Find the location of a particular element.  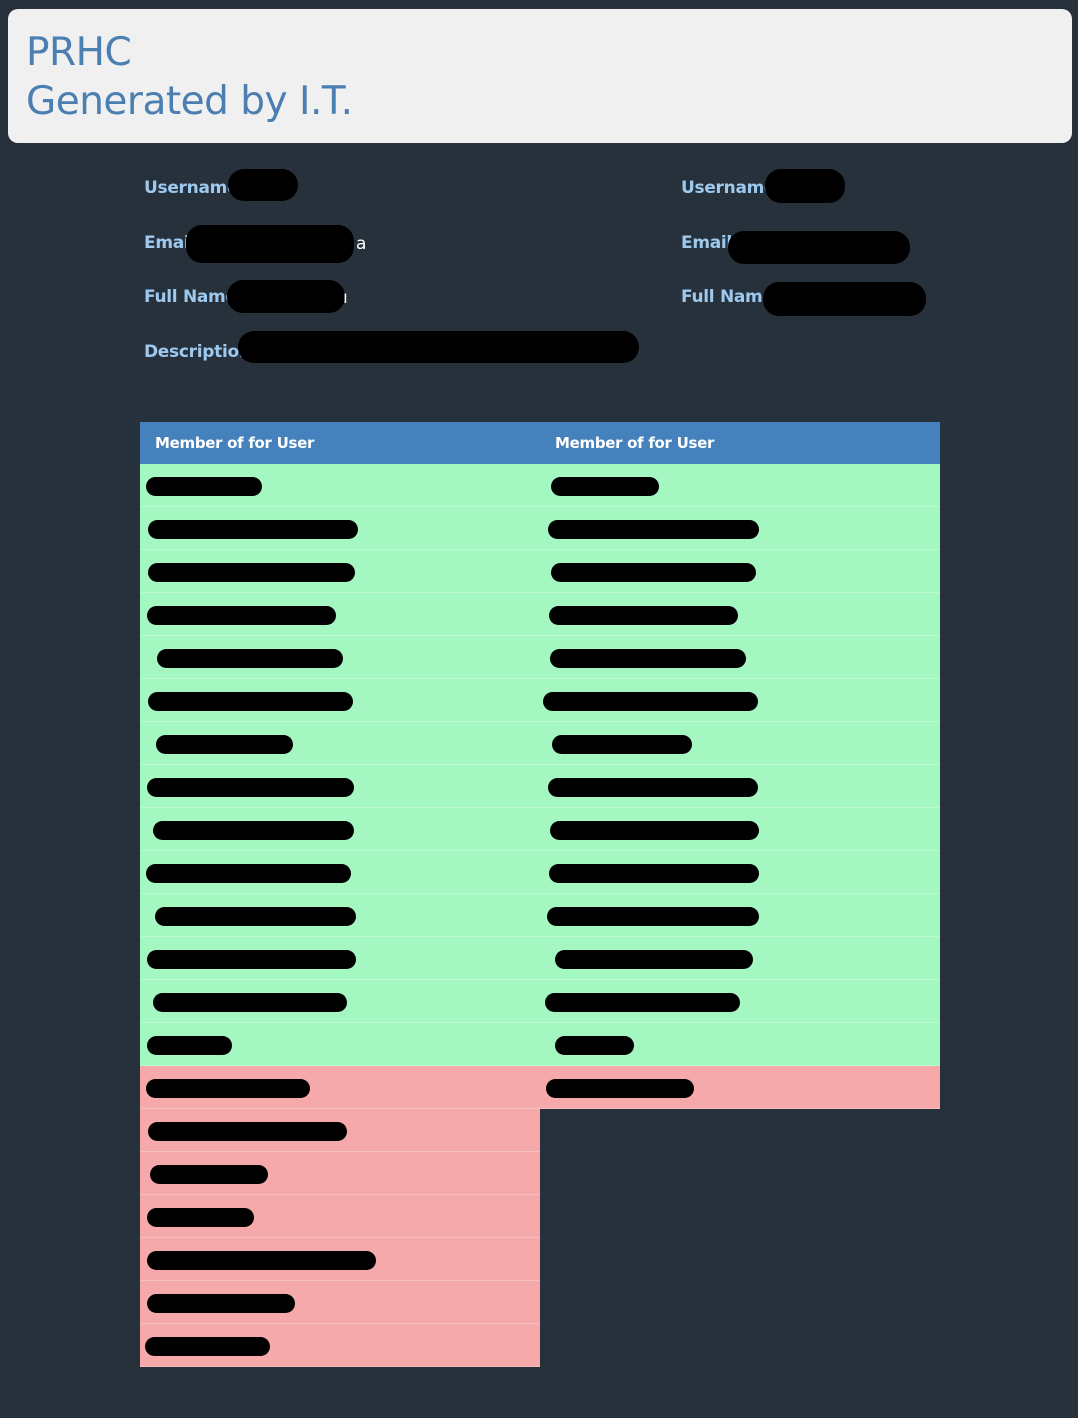

table-header-right: Member of for User is located at coordinates (740, 443).